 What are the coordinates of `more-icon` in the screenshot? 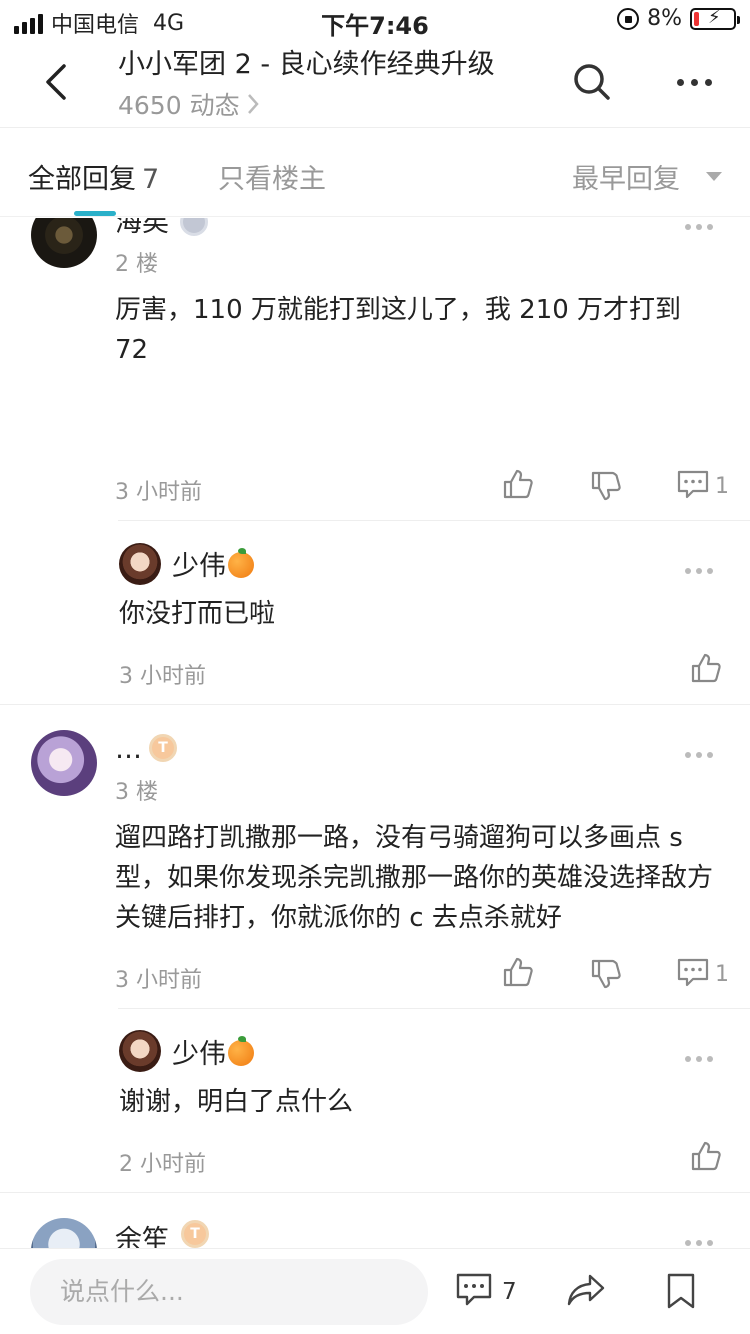 It's located at (694, 82).